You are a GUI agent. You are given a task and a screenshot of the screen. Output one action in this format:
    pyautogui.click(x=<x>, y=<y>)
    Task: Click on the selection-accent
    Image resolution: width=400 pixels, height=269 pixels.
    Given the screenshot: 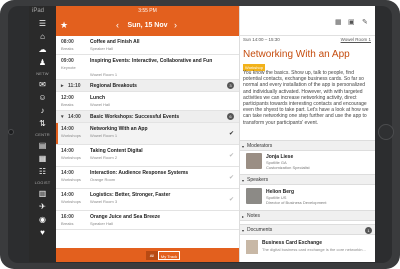 What is the action you would take?
    pyautogui.click(x=57, y=133)
    